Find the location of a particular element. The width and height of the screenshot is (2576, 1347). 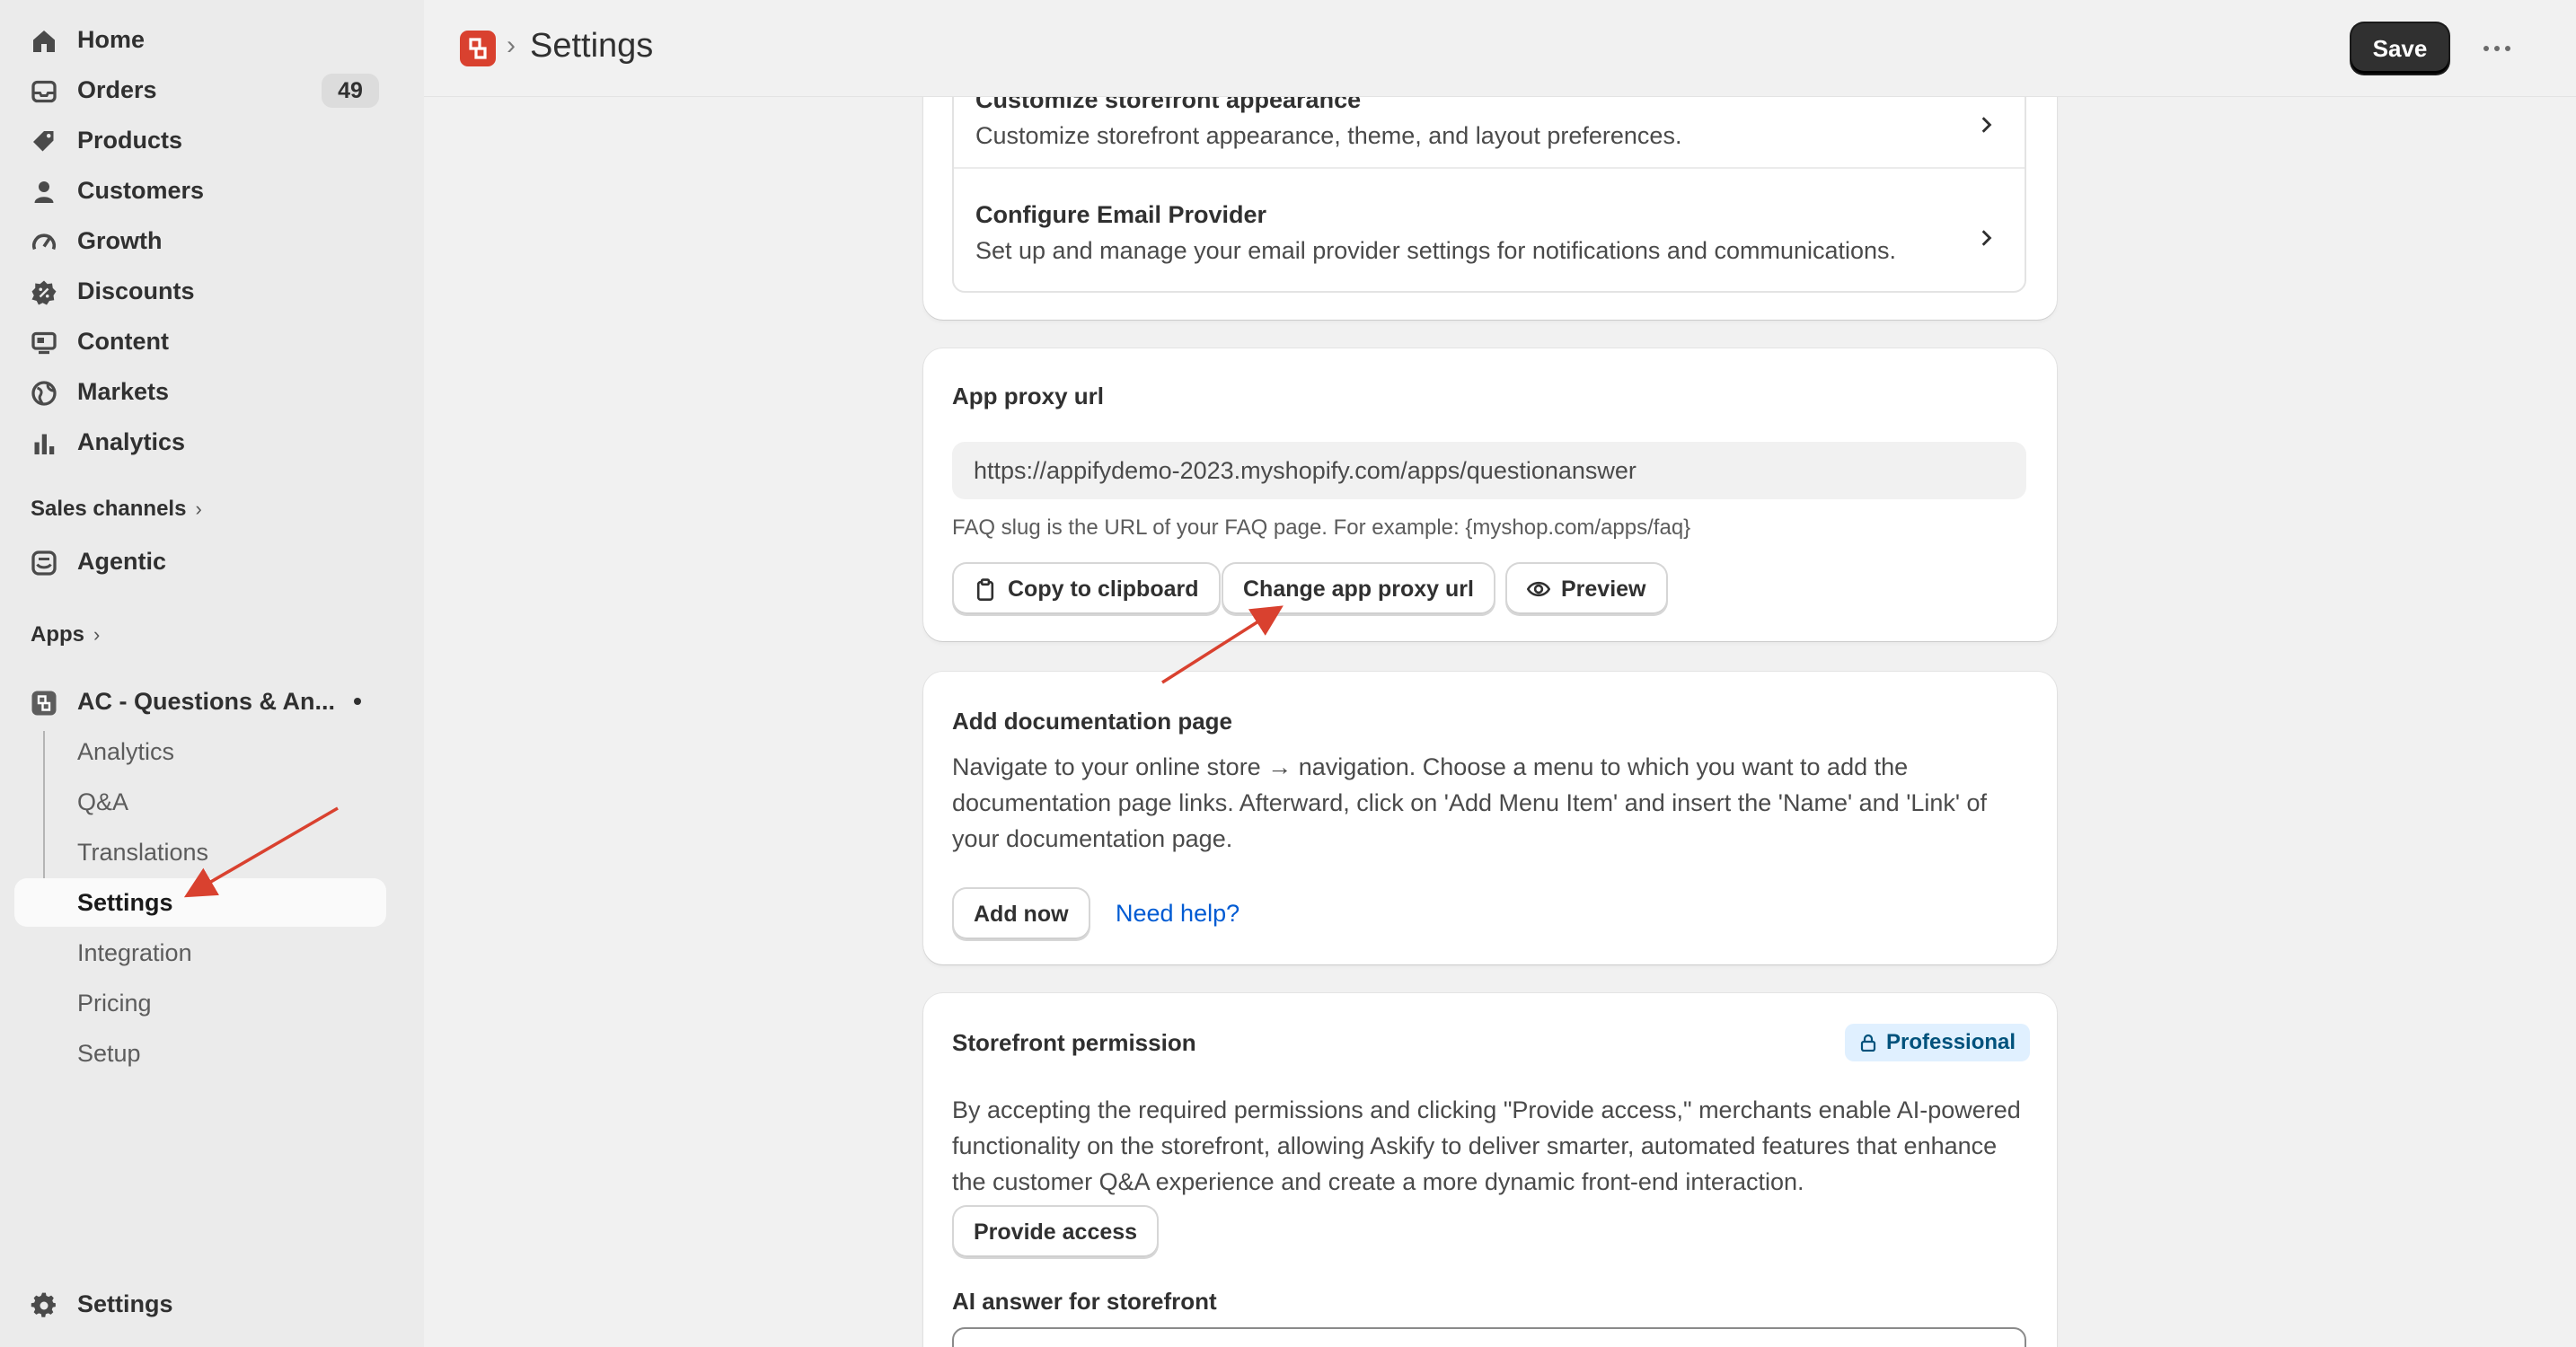

clipboard-icon is located at coordinates (985, 589).